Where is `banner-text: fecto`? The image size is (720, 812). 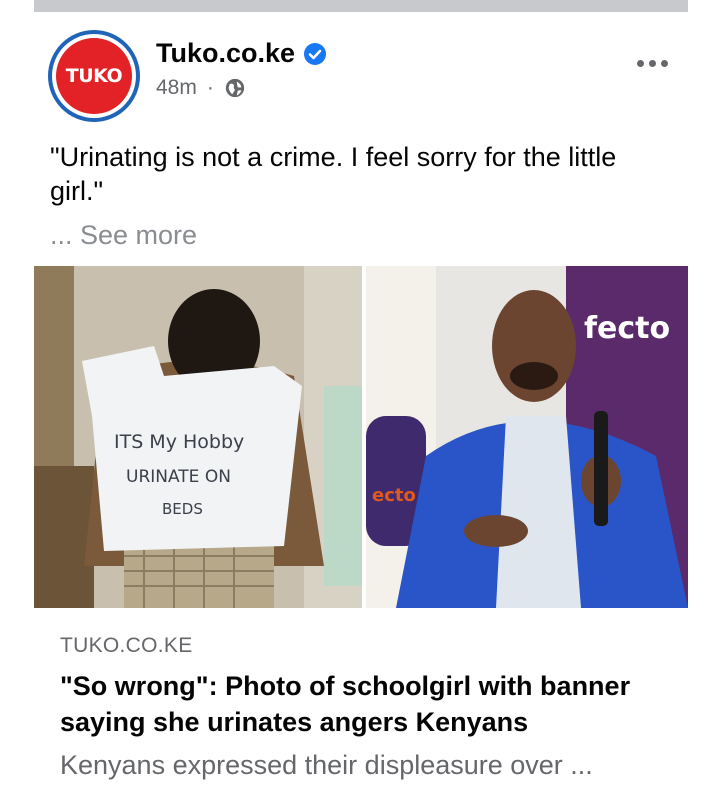 banner-text: fecto is located at coordinates (627, 328).